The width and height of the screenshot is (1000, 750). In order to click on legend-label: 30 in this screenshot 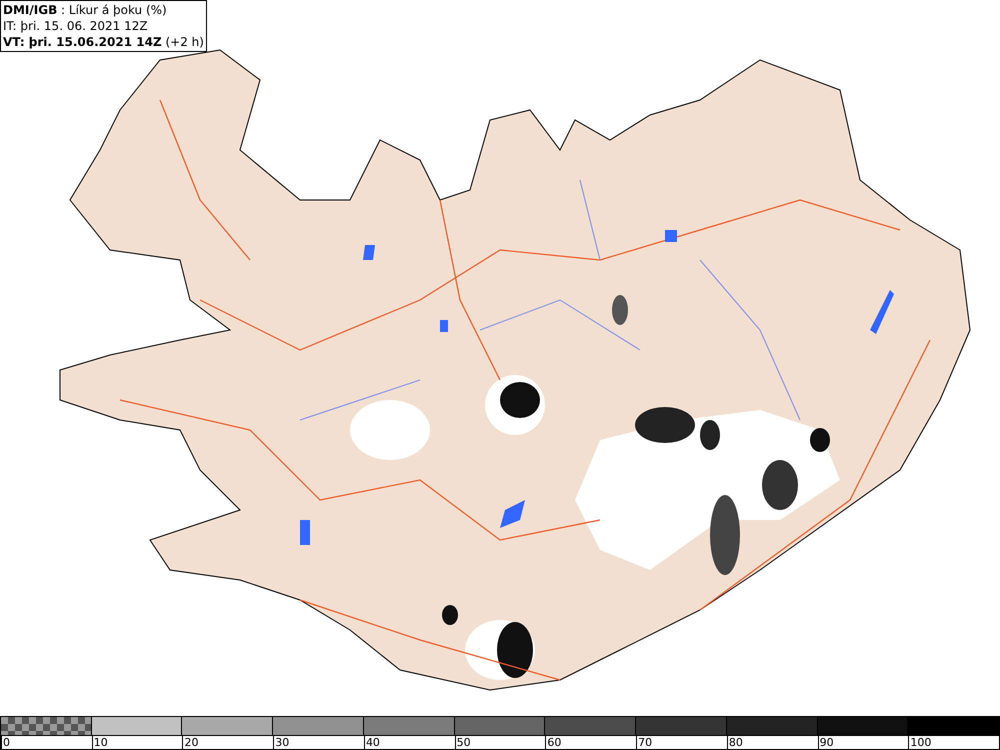, I will do `click(282, 742)`.